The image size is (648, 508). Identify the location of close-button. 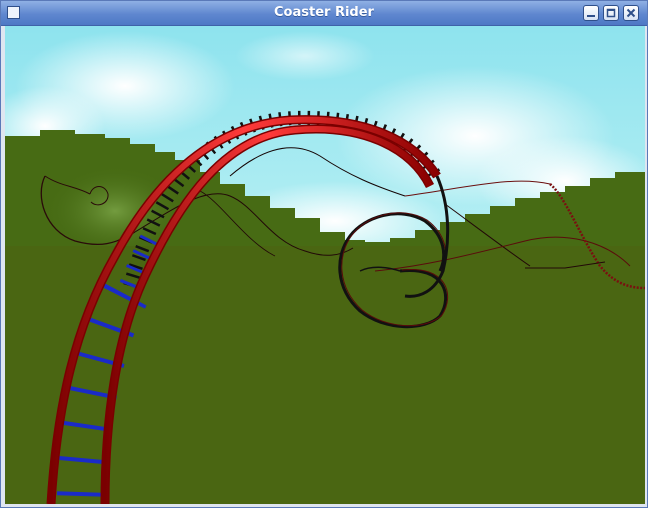
(631, 13).